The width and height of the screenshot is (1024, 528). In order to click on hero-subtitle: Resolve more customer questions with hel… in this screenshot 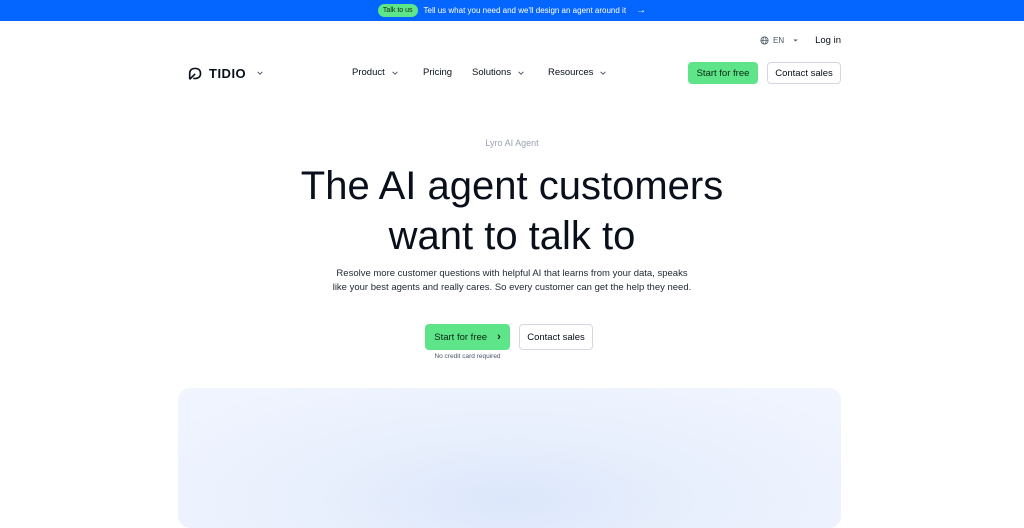, I will do `click(512, 281)`.